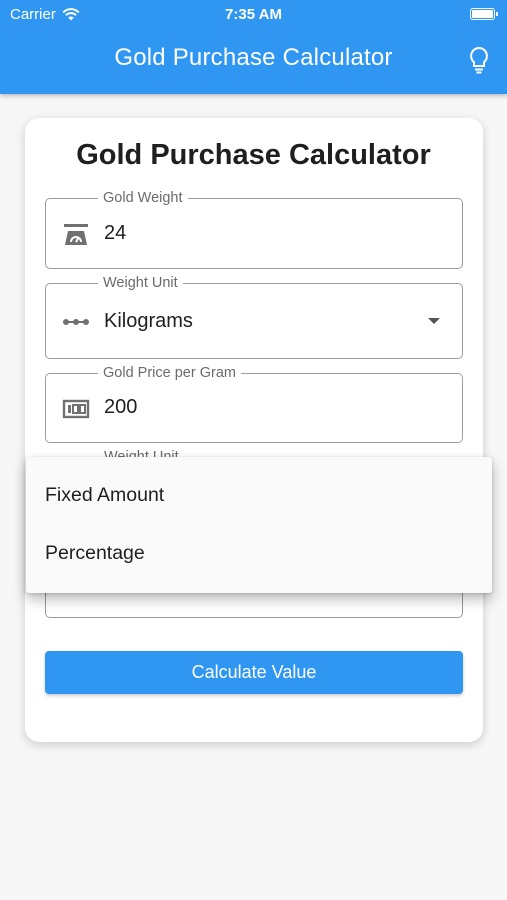  I want to click on dropdown-menu: Fixed Amount Percentage, so click(259, 525).